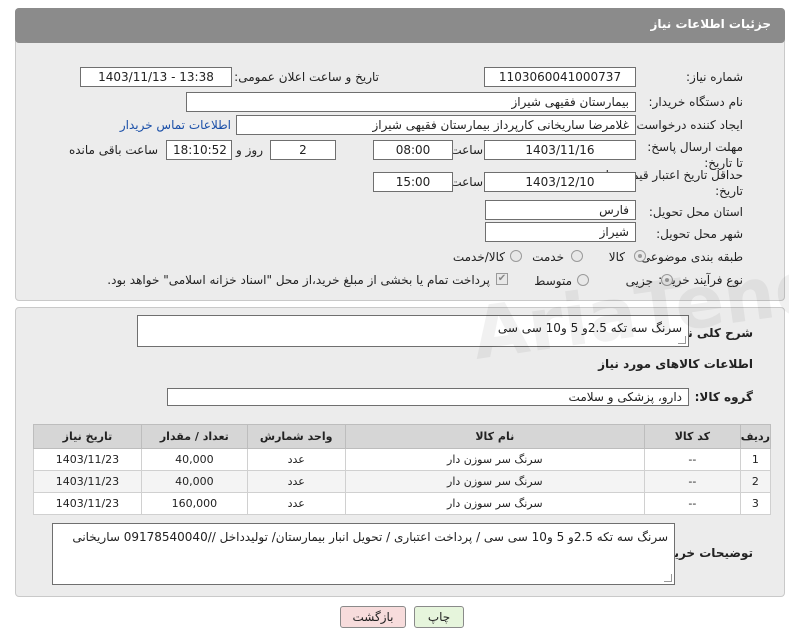 The height and width of the screenshot is (642, 789). What do you see at coordinates (667, 280) in the screenshot?
I see `process-radio-minor` at bounding box center [667, 280].